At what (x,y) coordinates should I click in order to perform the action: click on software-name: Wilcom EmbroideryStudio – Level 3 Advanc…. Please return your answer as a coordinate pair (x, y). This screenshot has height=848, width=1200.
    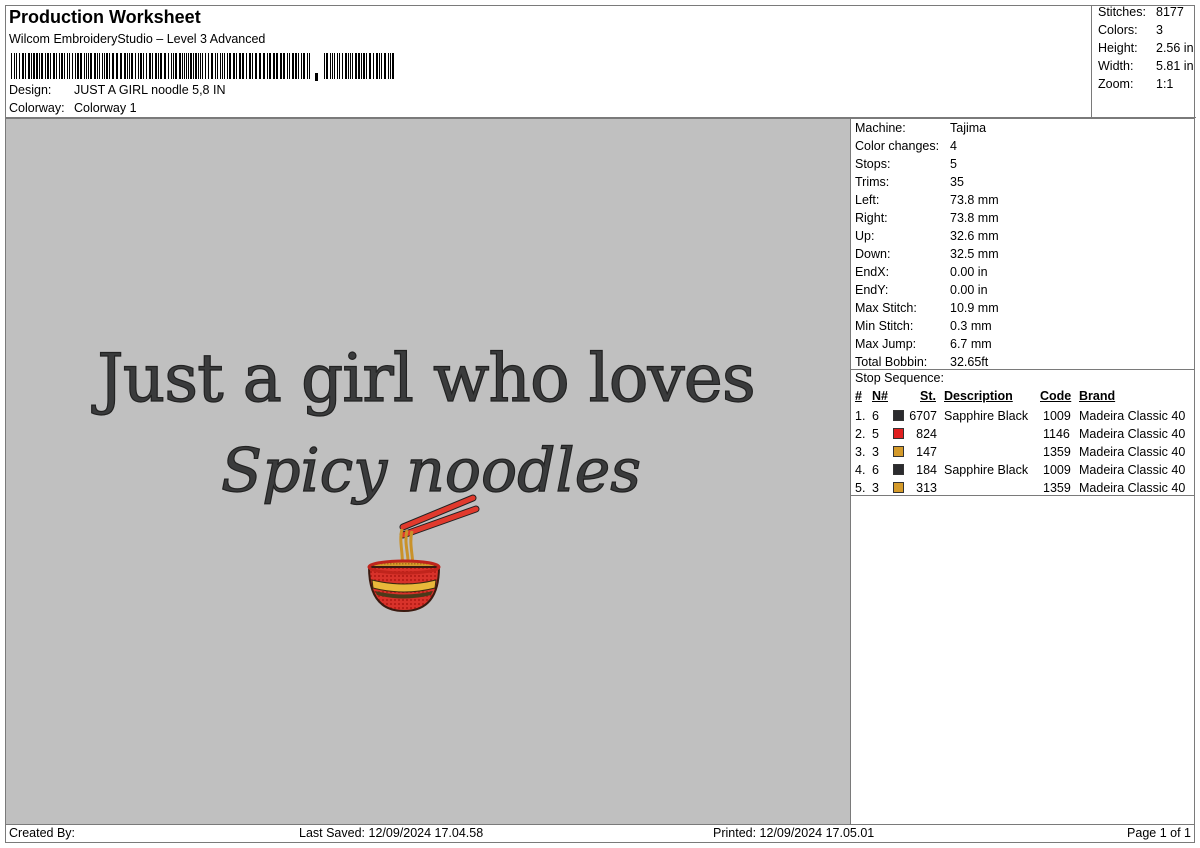
    Looking at the image, I should click on (137, 39).